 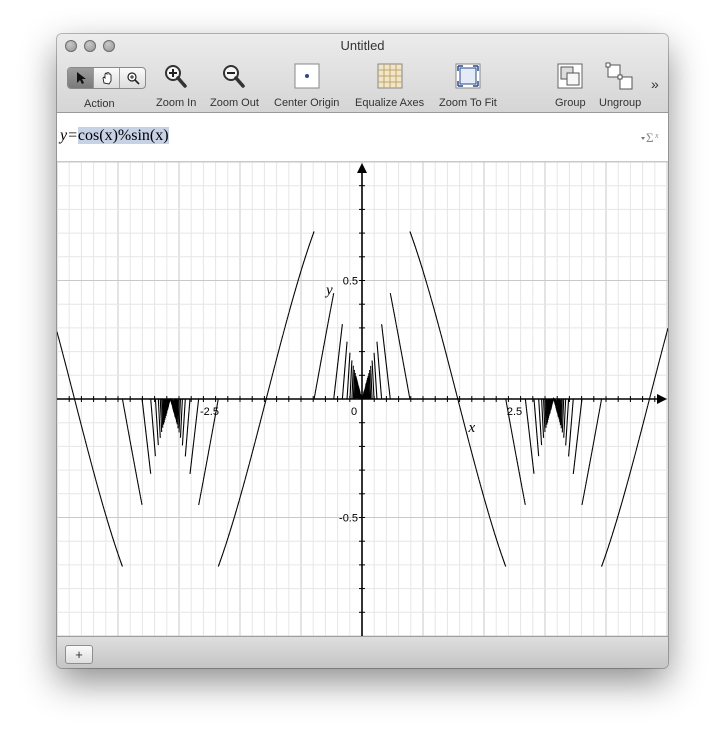 I want to click on zoom-out-label: Zoom Out, so click(x=234, y=103).